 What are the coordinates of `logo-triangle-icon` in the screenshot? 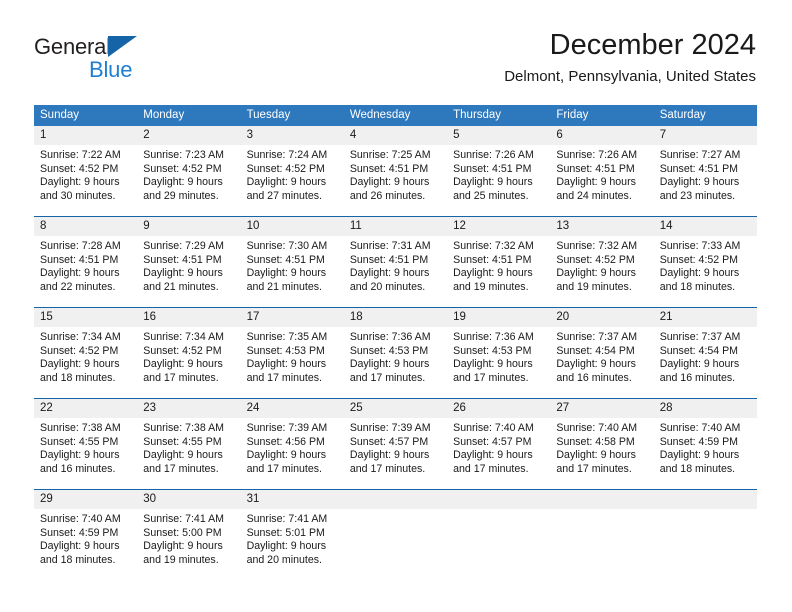 It's located at (122, 46).